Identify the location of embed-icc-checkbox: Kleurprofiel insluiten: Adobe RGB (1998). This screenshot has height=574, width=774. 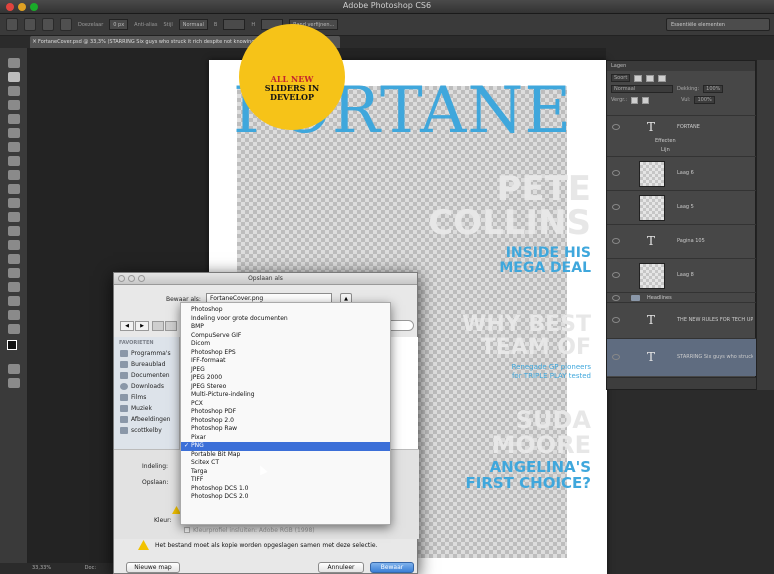
(249, 530).